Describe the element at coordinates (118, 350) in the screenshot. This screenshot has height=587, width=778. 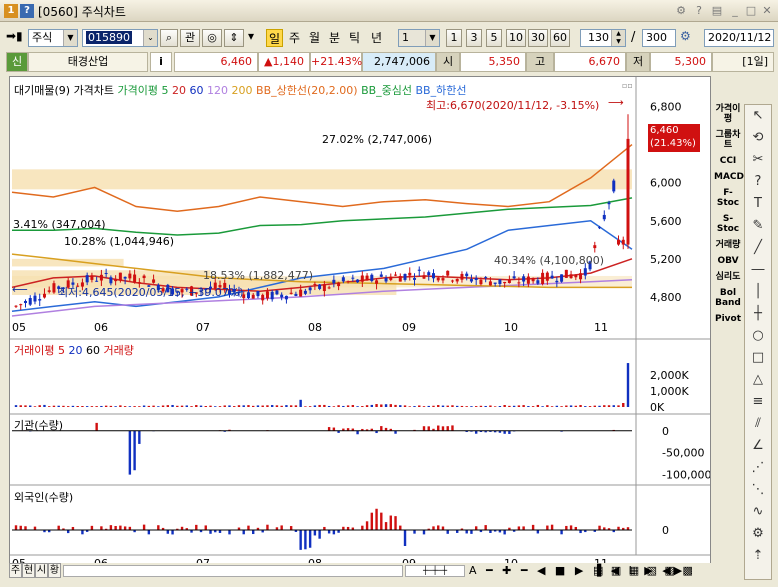
I see `legend-volume: 거래량` at that location.